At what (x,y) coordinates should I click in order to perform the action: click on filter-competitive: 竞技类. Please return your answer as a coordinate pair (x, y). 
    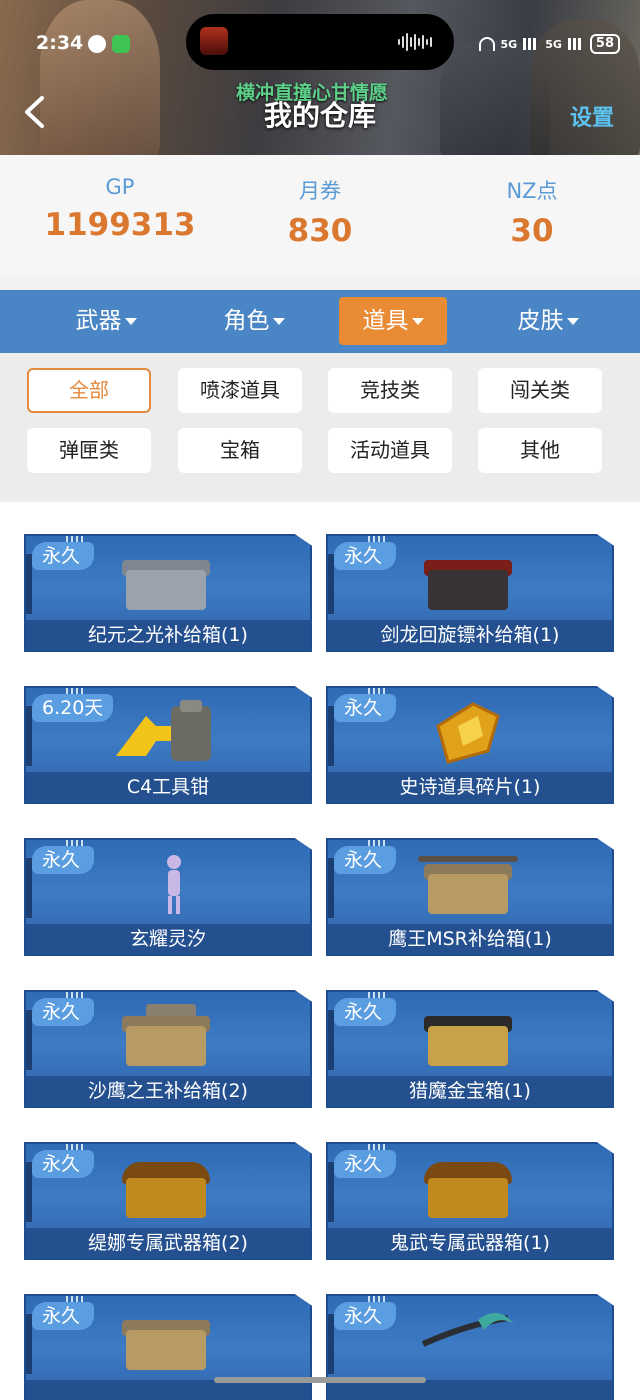
    Looking at the image, I should click on (390, 390).